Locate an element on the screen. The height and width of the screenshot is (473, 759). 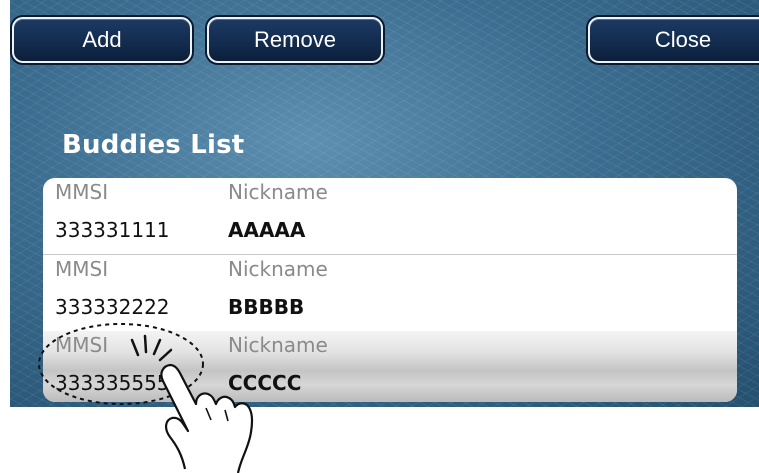
mmsi-value: 333335555 is located at coordinates (112, 383).